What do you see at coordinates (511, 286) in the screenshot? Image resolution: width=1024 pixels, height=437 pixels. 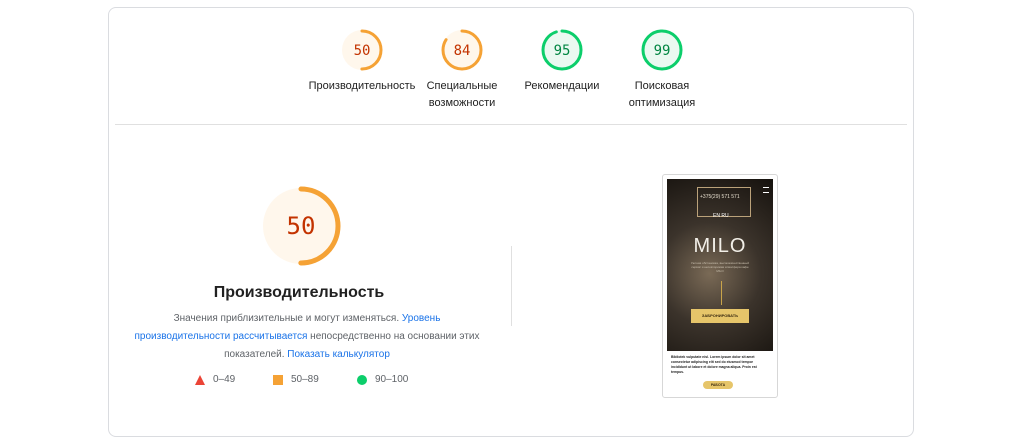 I see `vertical-divider` at bounding box center [511, 286].